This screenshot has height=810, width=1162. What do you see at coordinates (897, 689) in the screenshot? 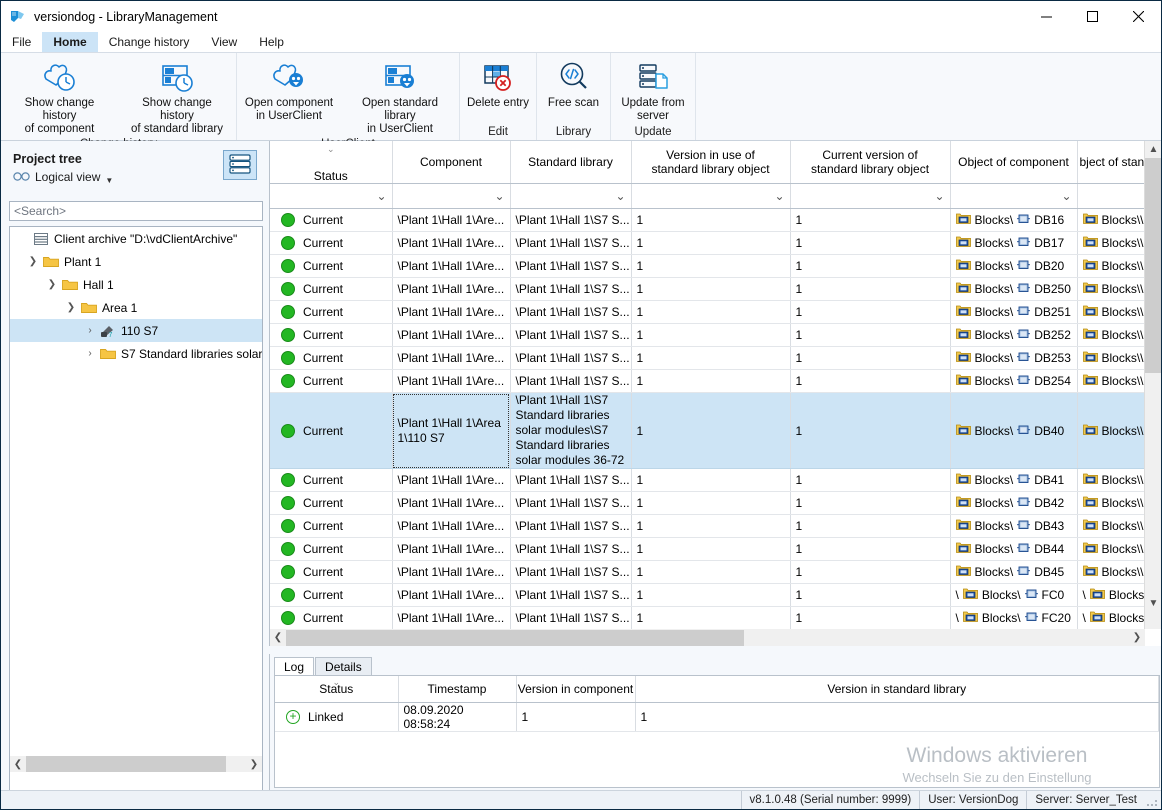
I see `log-column-header-version-in-standard-library: Version in standard library` at bounding box center [897, 689].